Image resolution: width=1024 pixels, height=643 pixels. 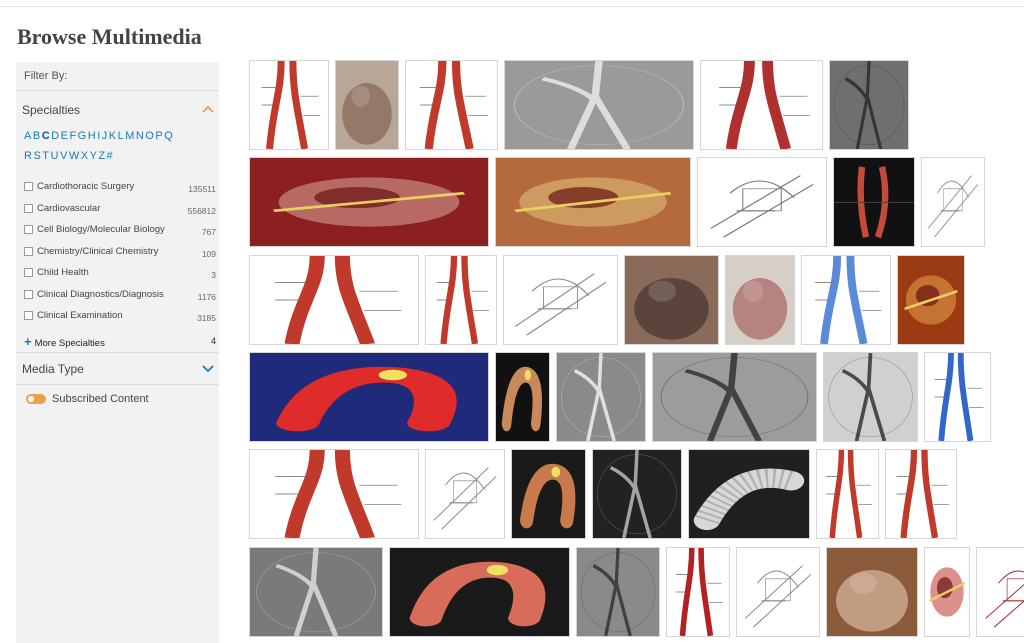 I want to click on more-specialties-label: More Specialties, so click(x=69, y=343).